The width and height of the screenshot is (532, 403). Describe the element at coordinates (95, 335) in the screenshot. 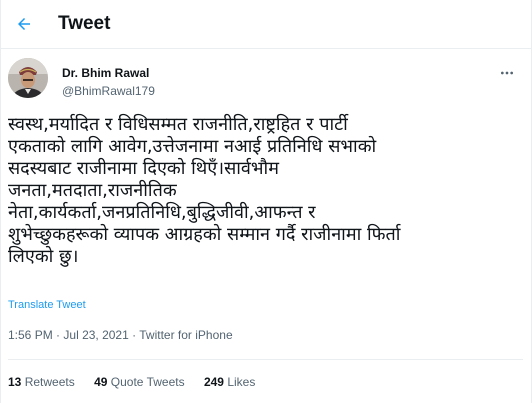

I see `tweet-date: Jul 23, 2021` at that location.